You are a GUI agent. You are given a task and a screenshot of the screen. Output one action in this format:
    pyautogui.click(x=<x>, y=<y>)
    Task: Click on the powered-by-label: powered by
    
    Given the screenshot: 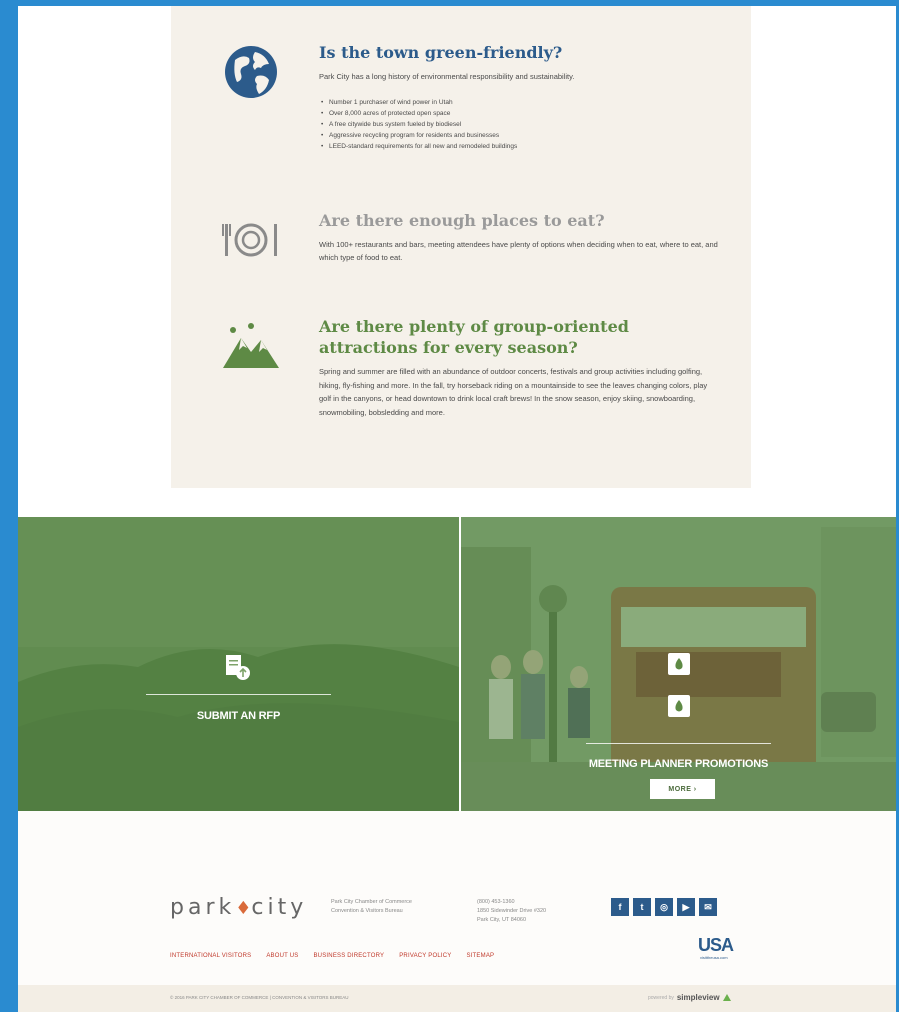 What is the action you would take?
    pyautogui.click(x=661, y=997)
    